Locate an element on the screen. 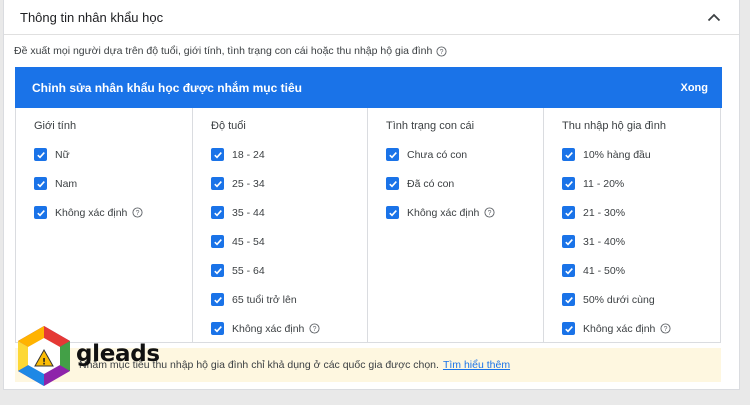 The width and height of the screenshot is (750, 405). option-checkbox: 21 - 30% is located at coordinates (593, 212).